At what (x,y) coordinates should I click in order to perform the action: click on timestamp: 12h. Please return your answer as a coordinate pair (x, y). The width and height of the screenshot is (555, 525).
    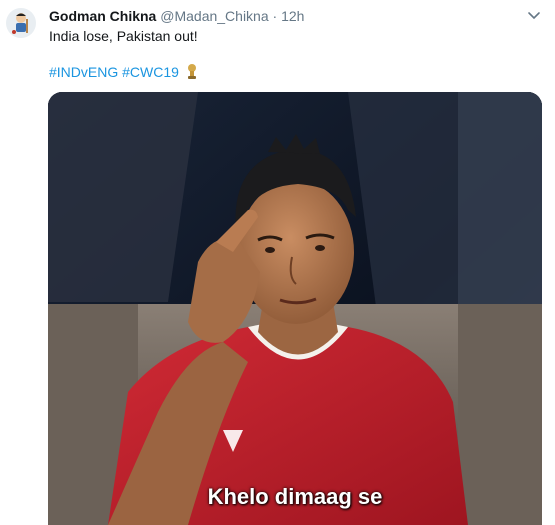
    Looking at the image, I should click on (292, 16).